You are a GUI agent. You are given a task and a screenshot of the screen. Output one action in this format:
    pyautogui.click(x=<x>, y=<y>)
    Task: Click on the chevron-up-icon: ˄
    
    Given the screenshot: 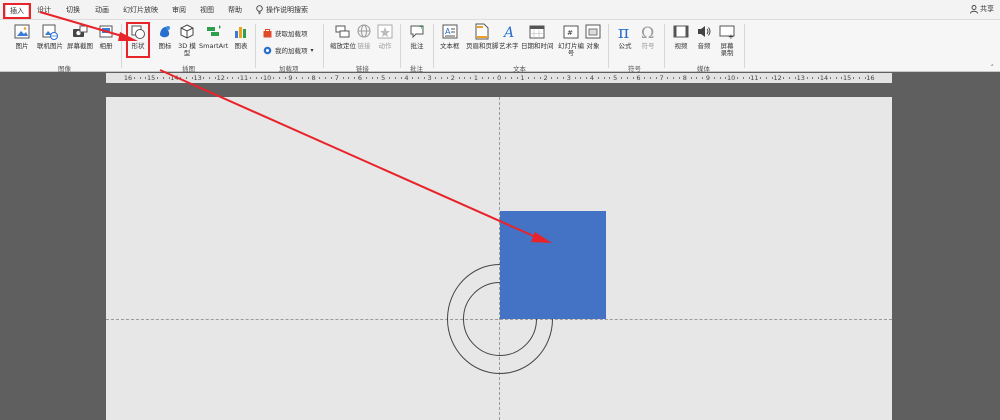 What is the action you would take?
    pyautogui.click(x=992, y=68)
    